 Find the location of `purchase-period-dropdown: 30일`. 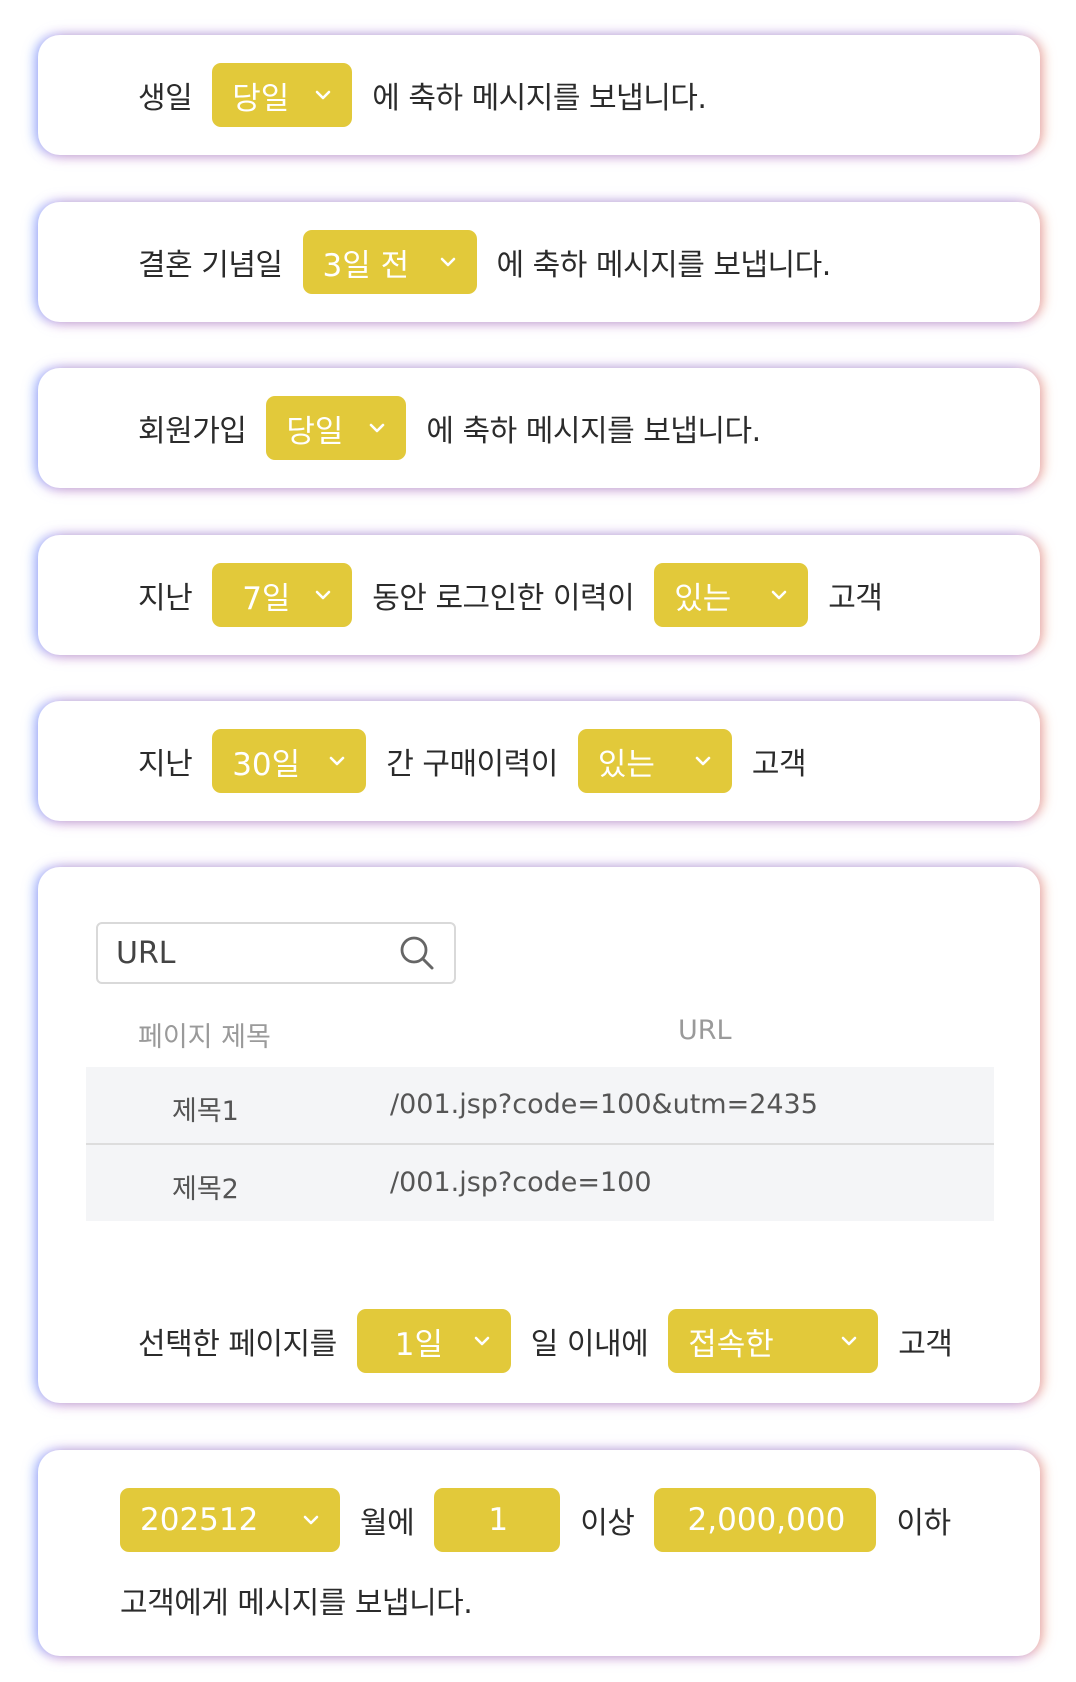

purchase-period-dropdown: 30일 is located at coordinates (289, 761).